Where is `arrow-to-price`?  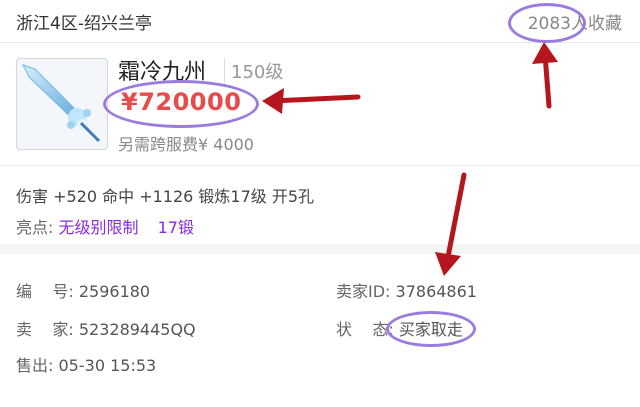
arrow-to-price is located at coordinates (315, 99).